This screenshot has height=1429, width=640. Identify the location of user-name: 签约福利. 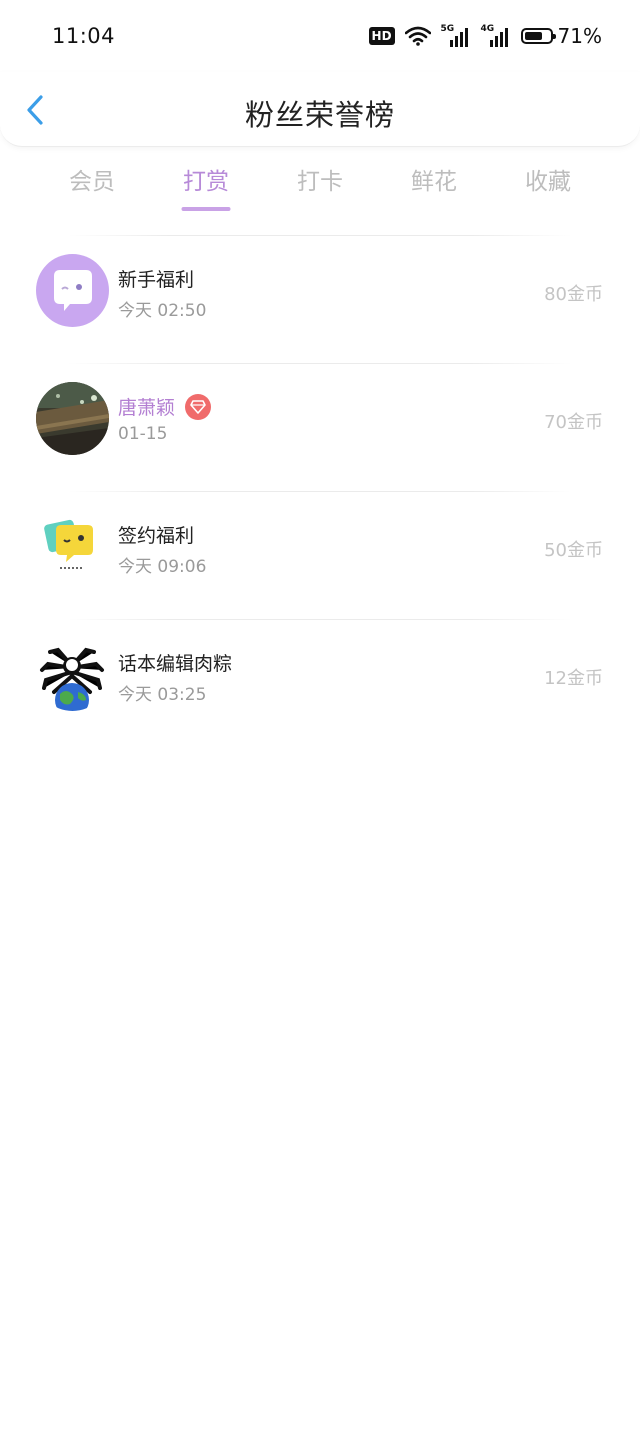
(156, 536).